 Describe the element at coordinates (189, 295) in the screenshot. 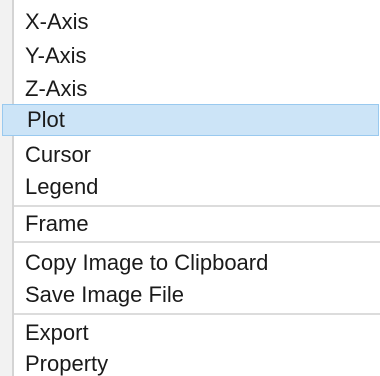

I see `menu-item-save-image-file: Save Image File` at that location.